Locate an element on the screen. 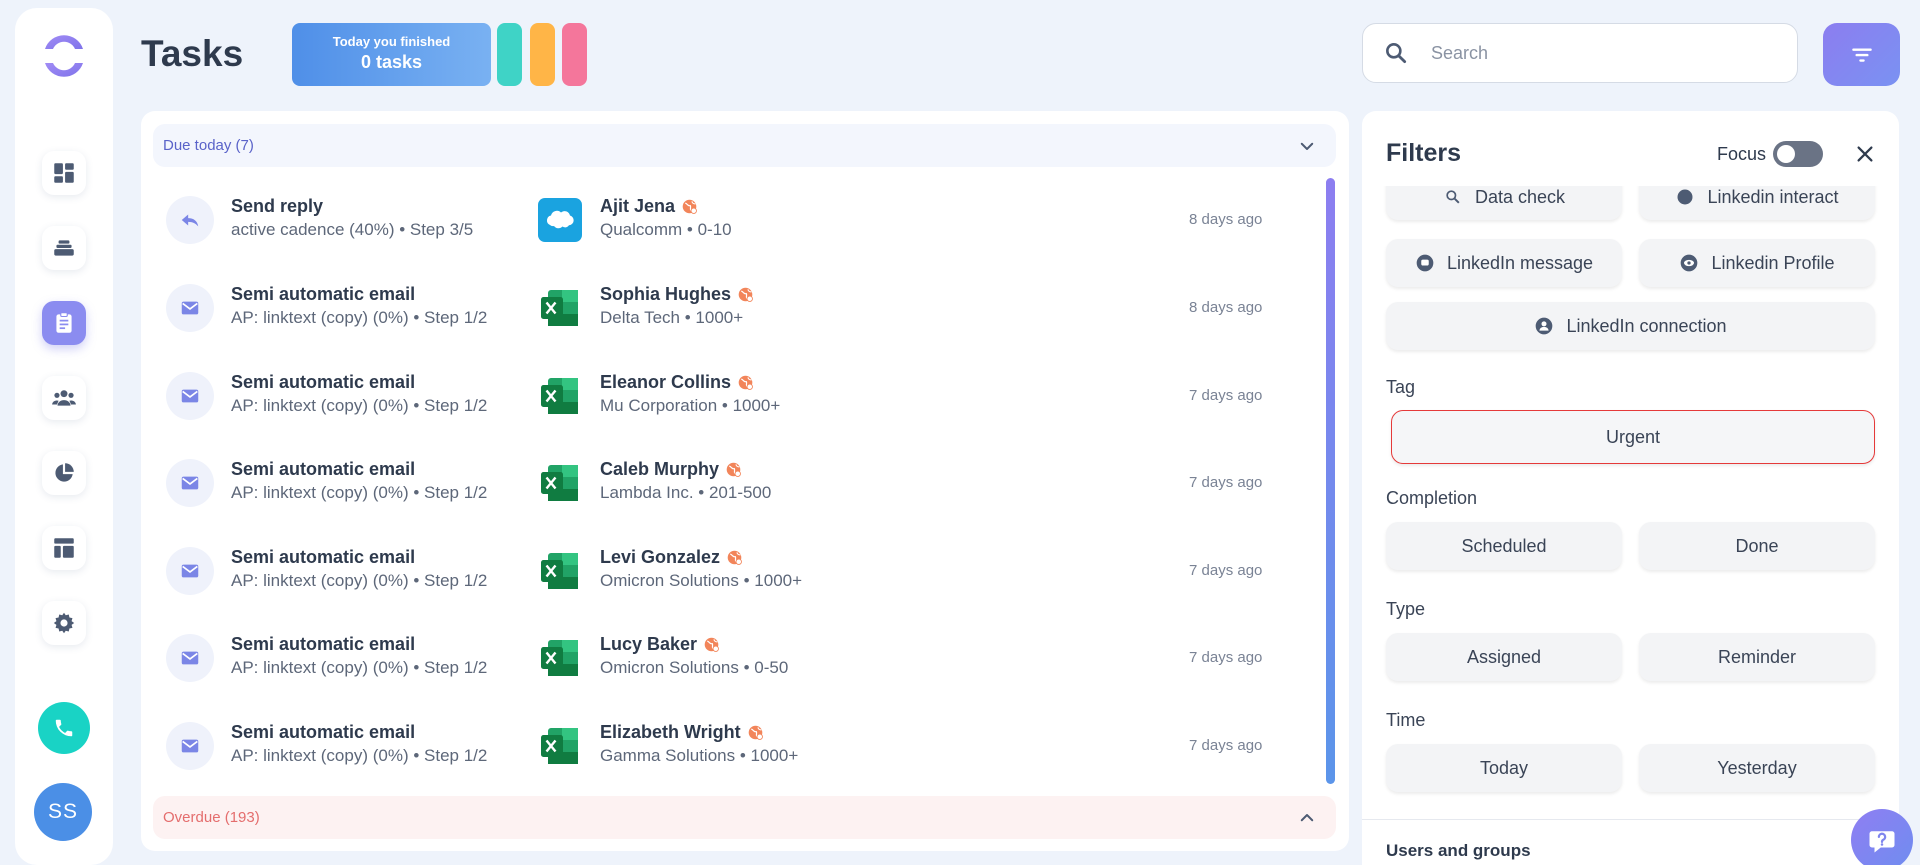  people-icon is located at coordinates (64, 398).